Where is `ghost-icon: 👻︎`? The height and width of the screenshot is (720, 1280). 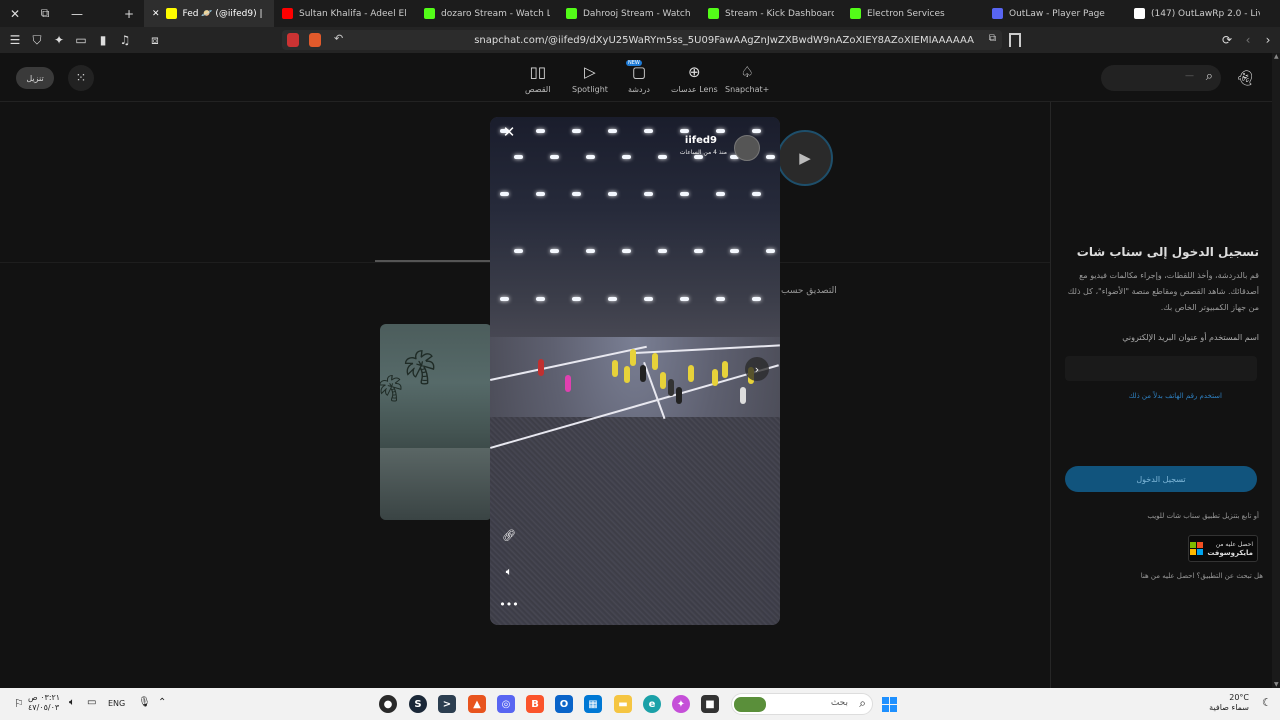
ghost-icon: 👻︎ is located at coordinates (1245, 78).